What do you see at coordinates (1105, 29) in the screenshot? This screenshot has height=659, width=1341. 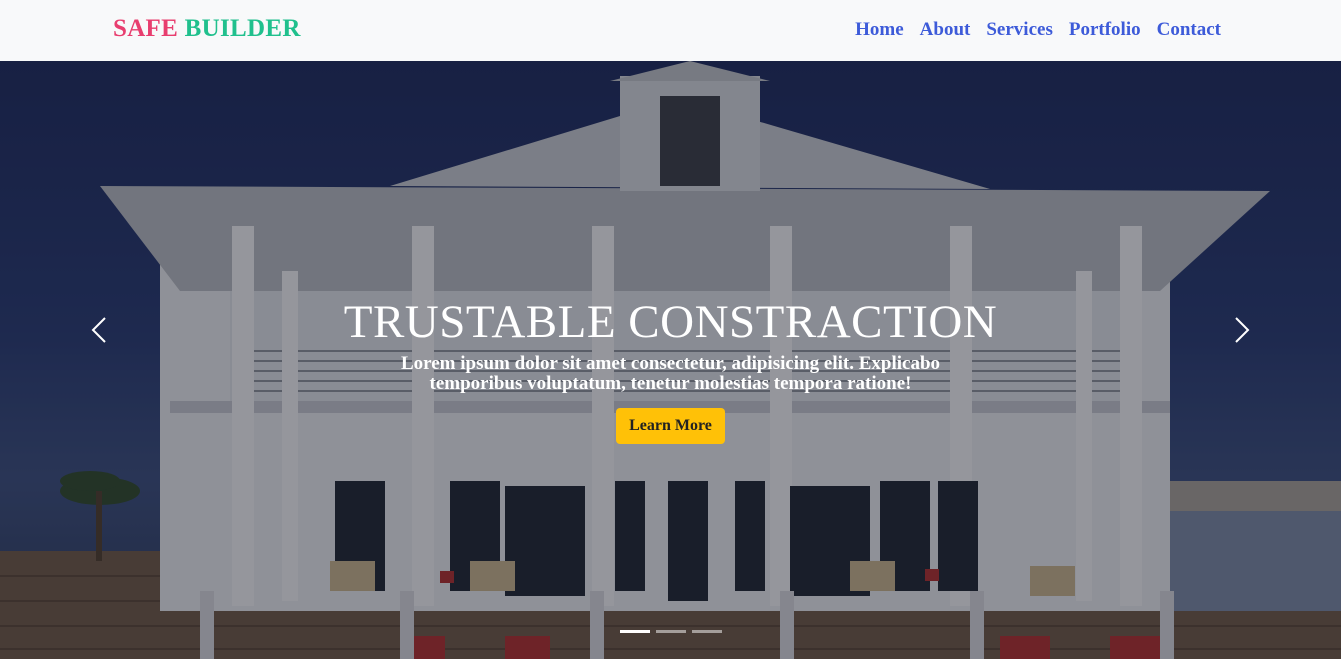 I see `nav-link-portfolio: Portfolio` at bounding box center [1105, 29].